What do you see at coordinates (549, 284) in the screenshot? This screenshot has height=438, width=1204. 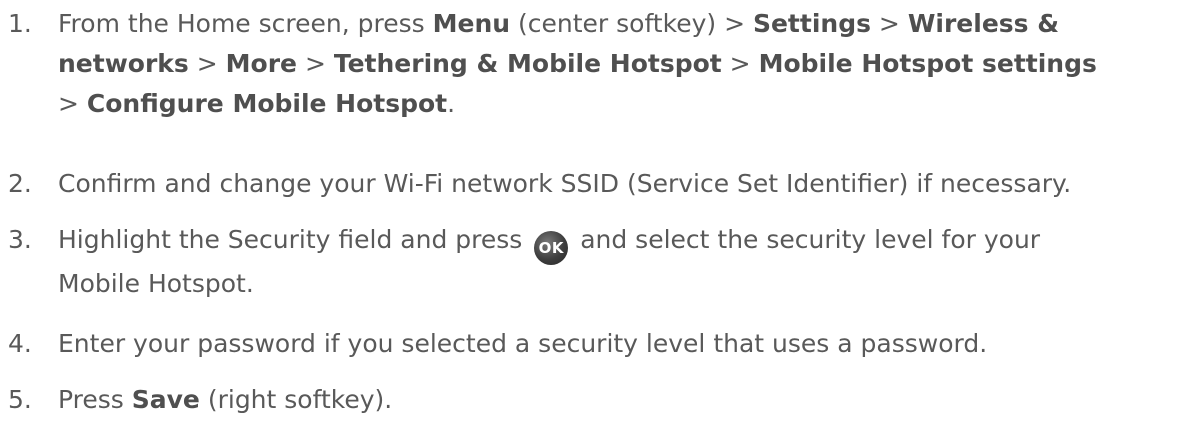 I see `step-line: Mobile Hotspot.` at bounding box center [549, 284].